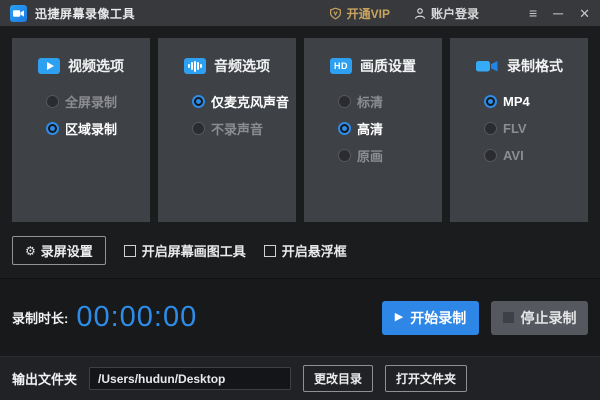  What do you see at coordinates (430, 317) in the screenshot?
I see `start-recording-button: ▶ 开始录制` at bounding box center [430, 317].